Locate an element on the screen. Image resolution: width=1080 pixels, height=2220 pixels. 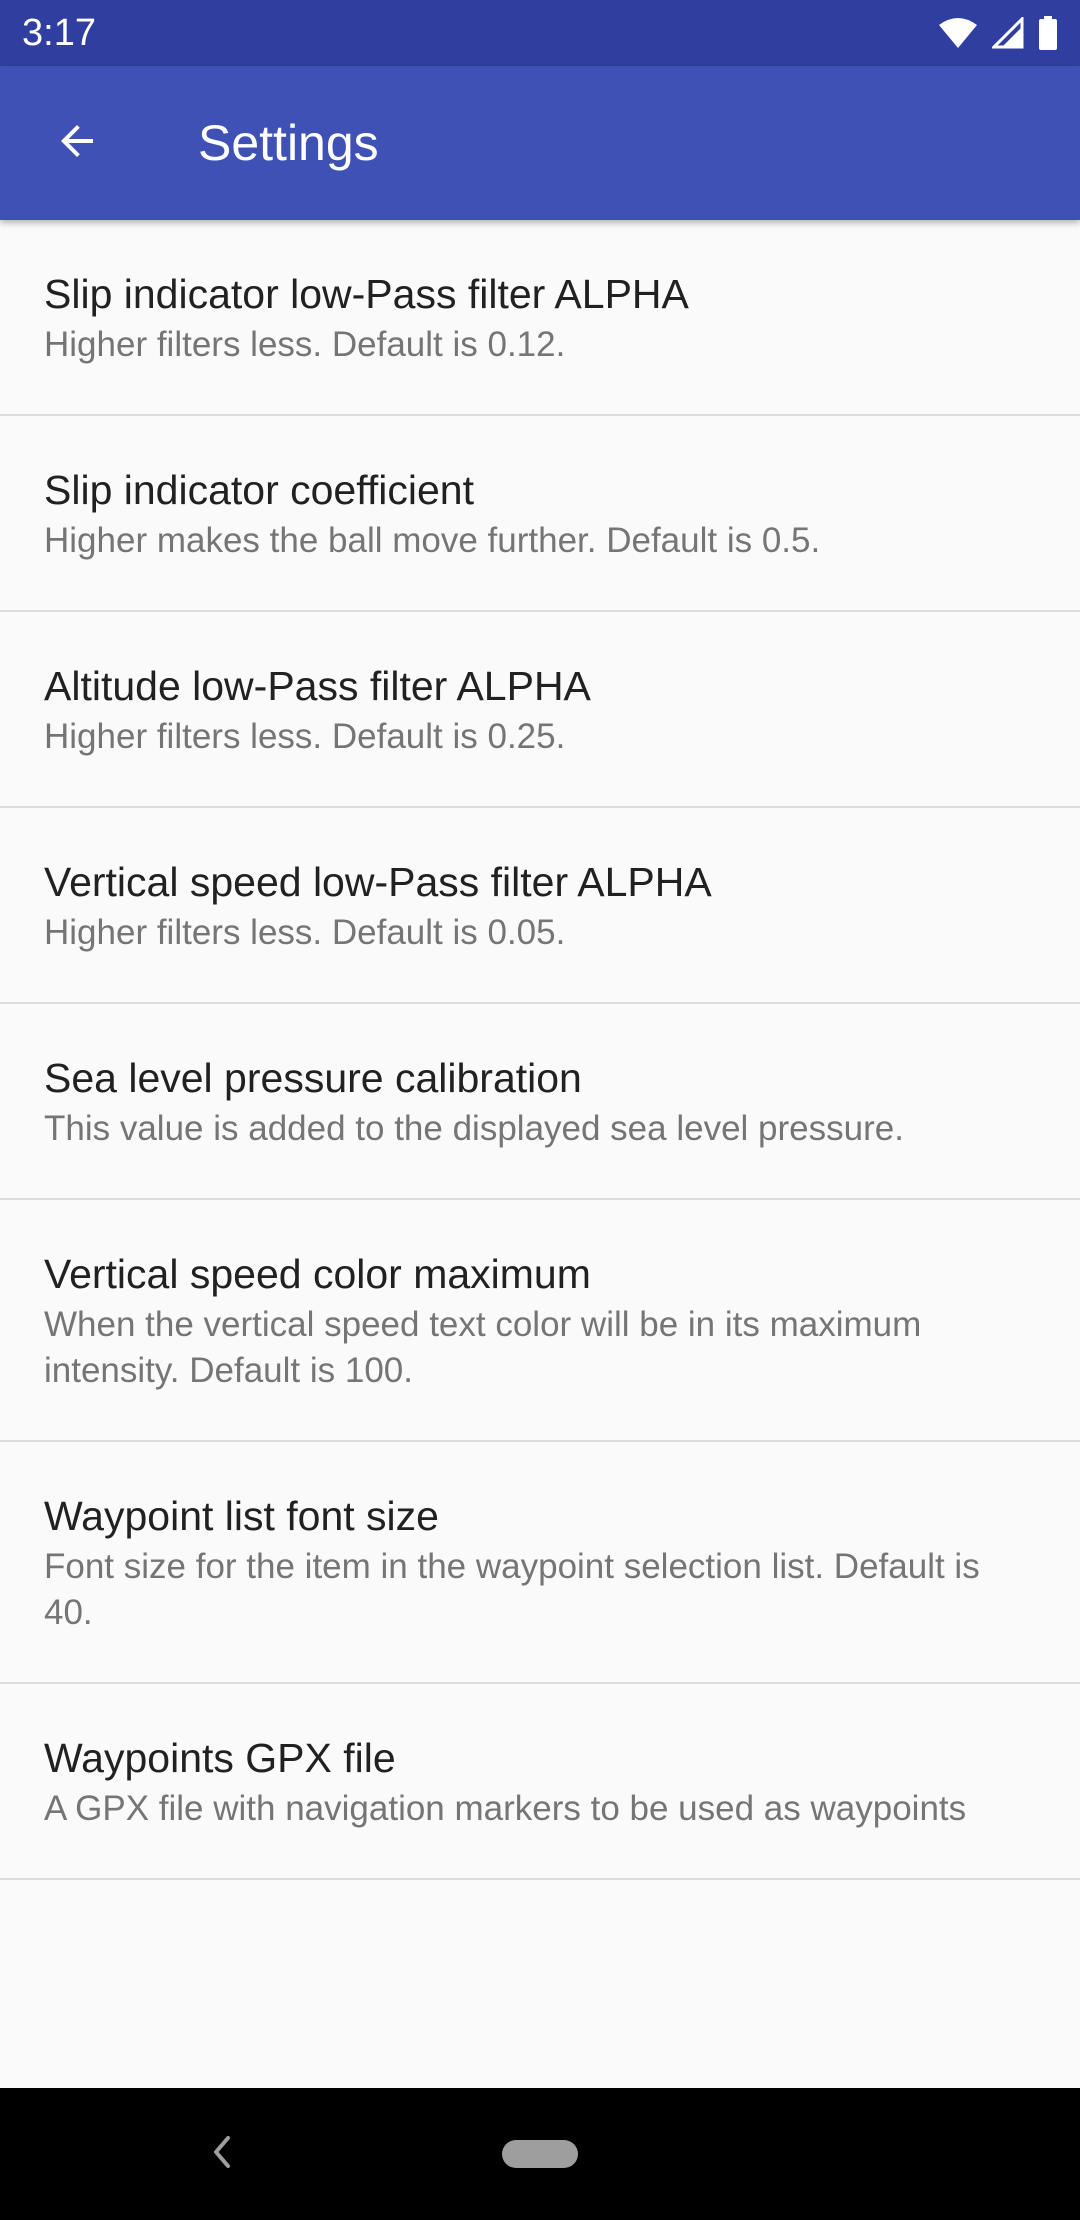
arrow-back-icon is located at coordinates (77, 143).